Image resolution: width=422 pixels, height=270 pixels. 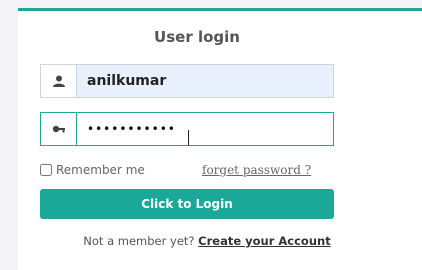 I want to click on create-account-link: Create your Account, so click(x=264, y=241).